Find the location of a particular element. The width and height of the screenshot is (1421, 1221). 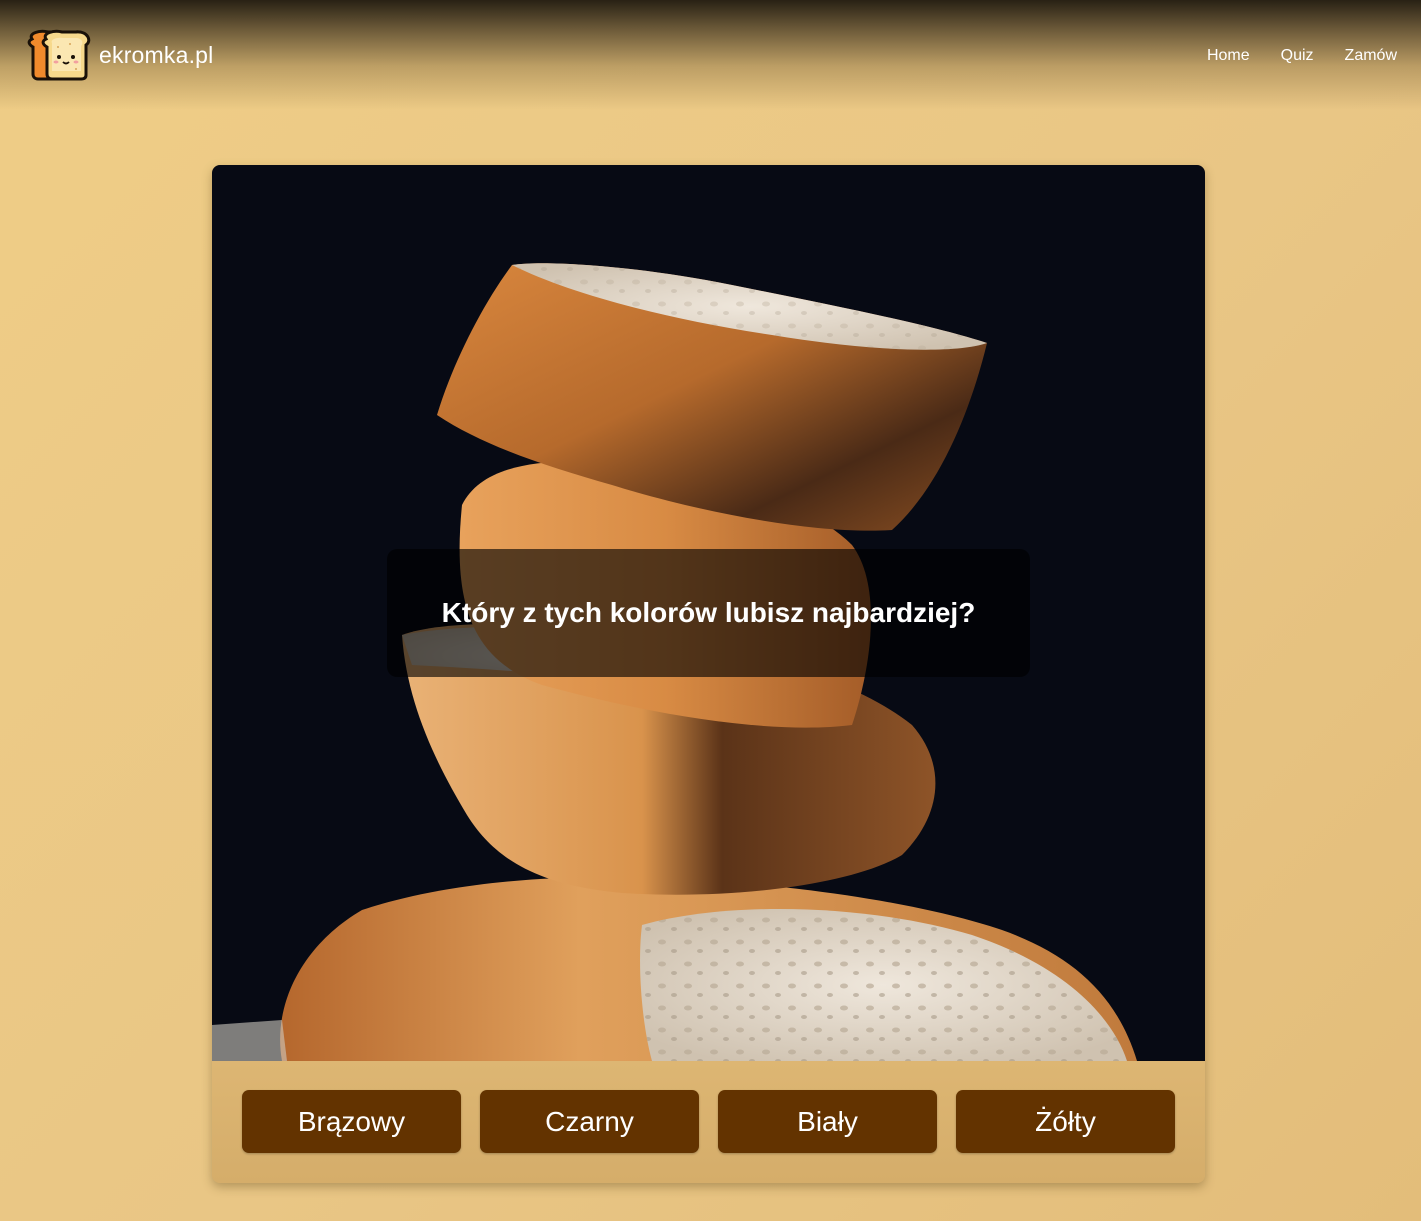

main-nav: Home Quiz Zamów is located at coordinates (1302, 56).